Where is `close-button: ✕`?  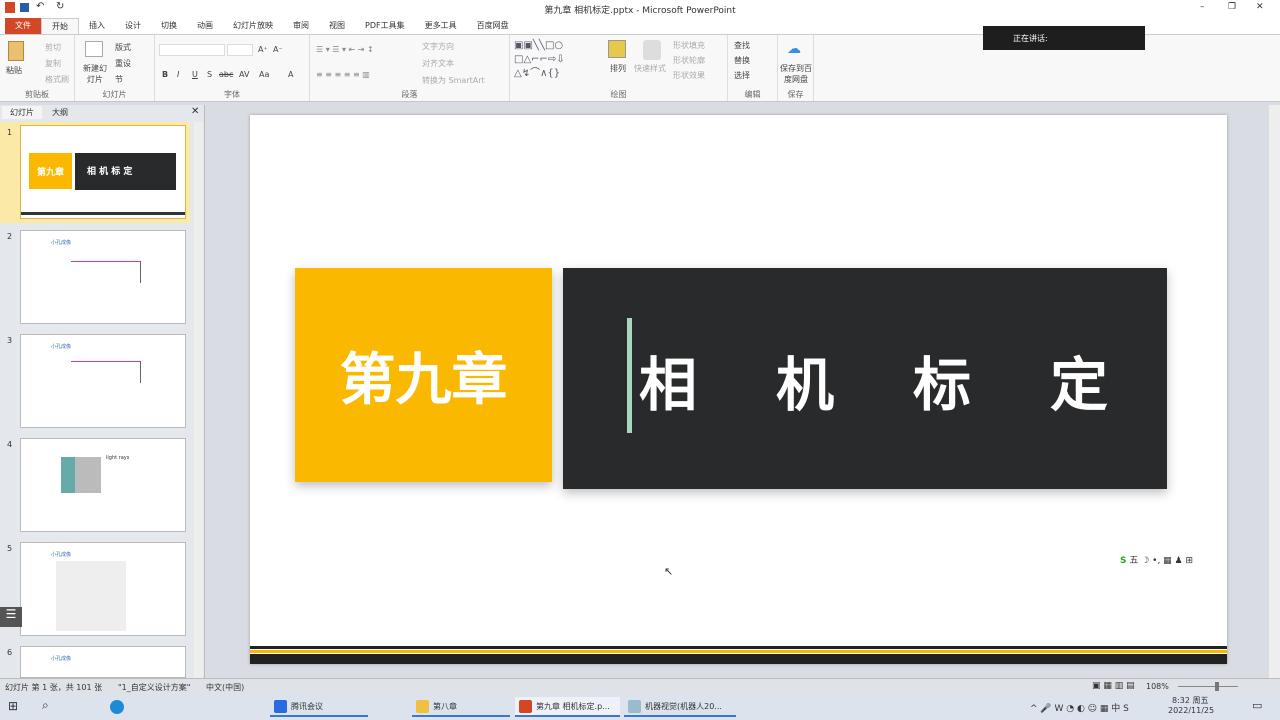 close-button: ✕ is located at coordinates (1260, 7).